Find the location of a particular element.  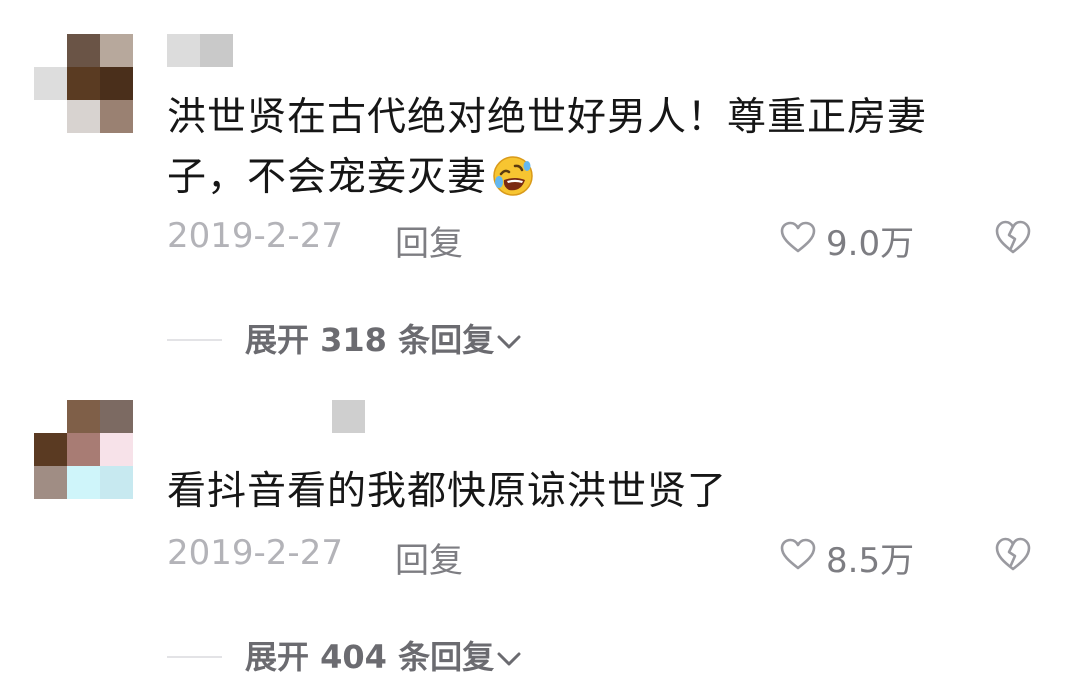

like-count: 8.5万 is located at coordinates (870, 561).